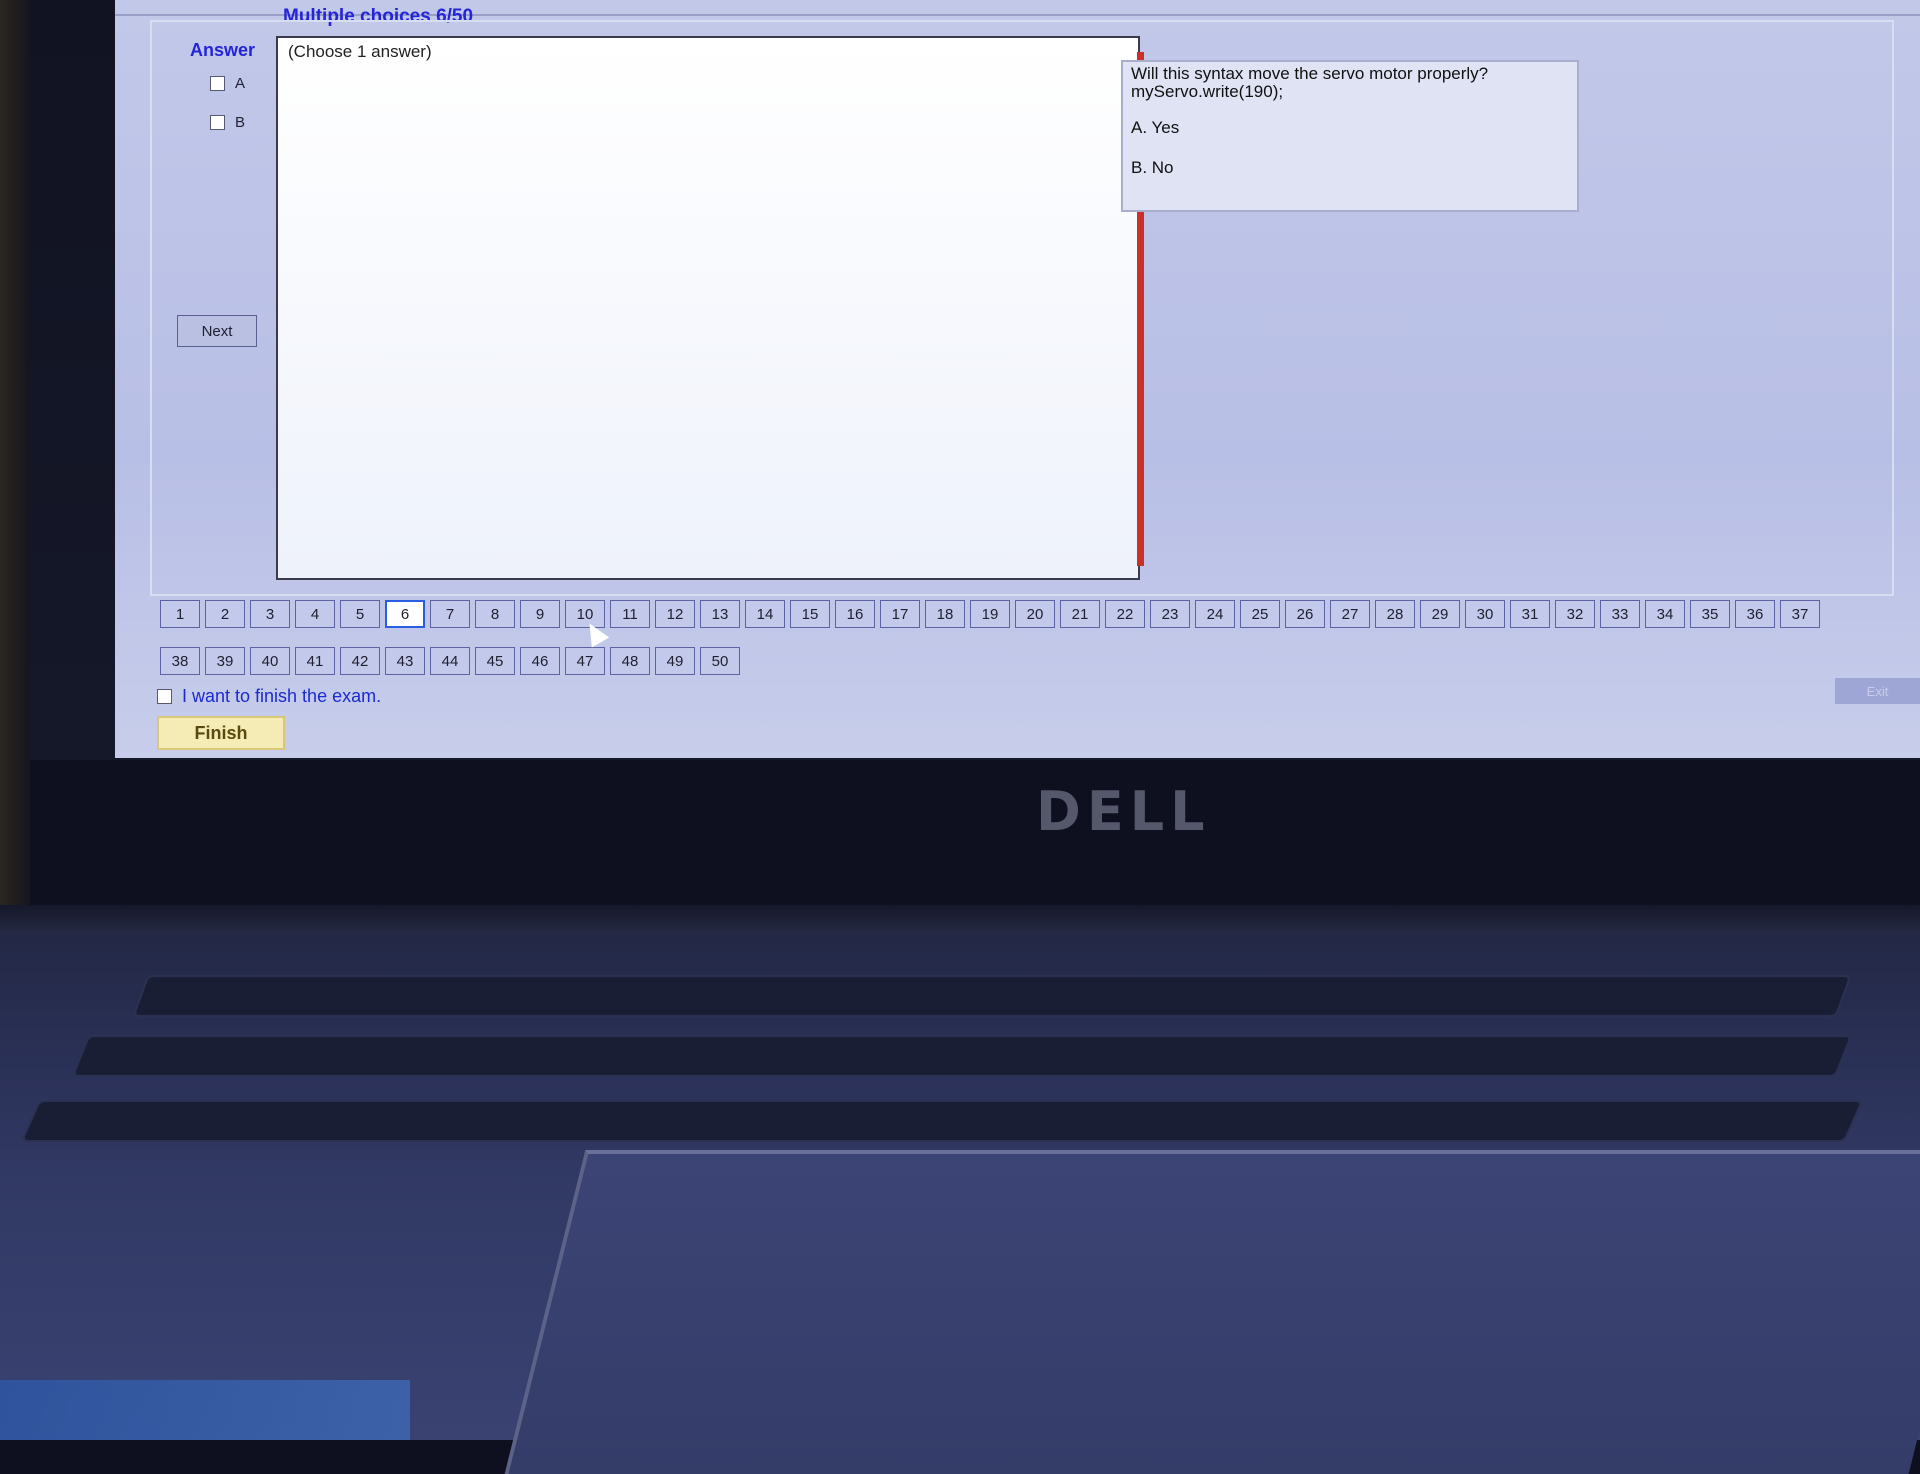 The image size is (1920, 1474). I want to click on question-nav-button: 2, so click(225, 614).